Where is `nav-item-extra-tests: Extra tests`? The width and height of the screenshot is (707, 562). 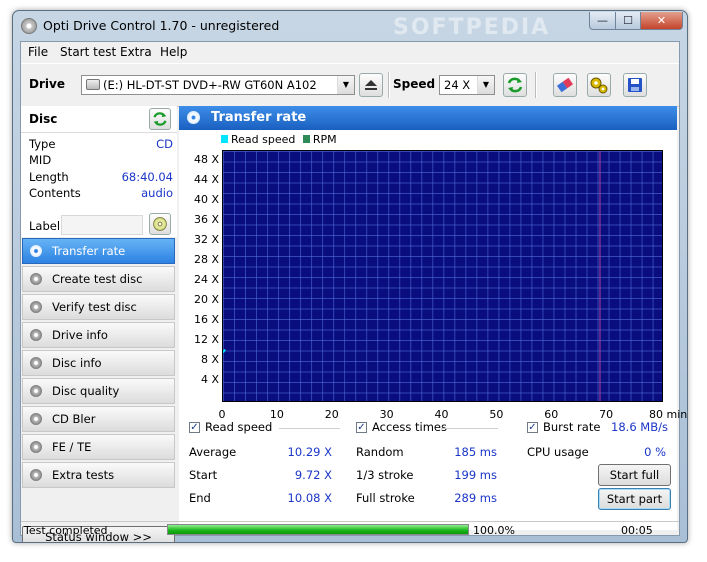
nav-item-extra-tests: Extra tests is located at coordinates (98, 475).